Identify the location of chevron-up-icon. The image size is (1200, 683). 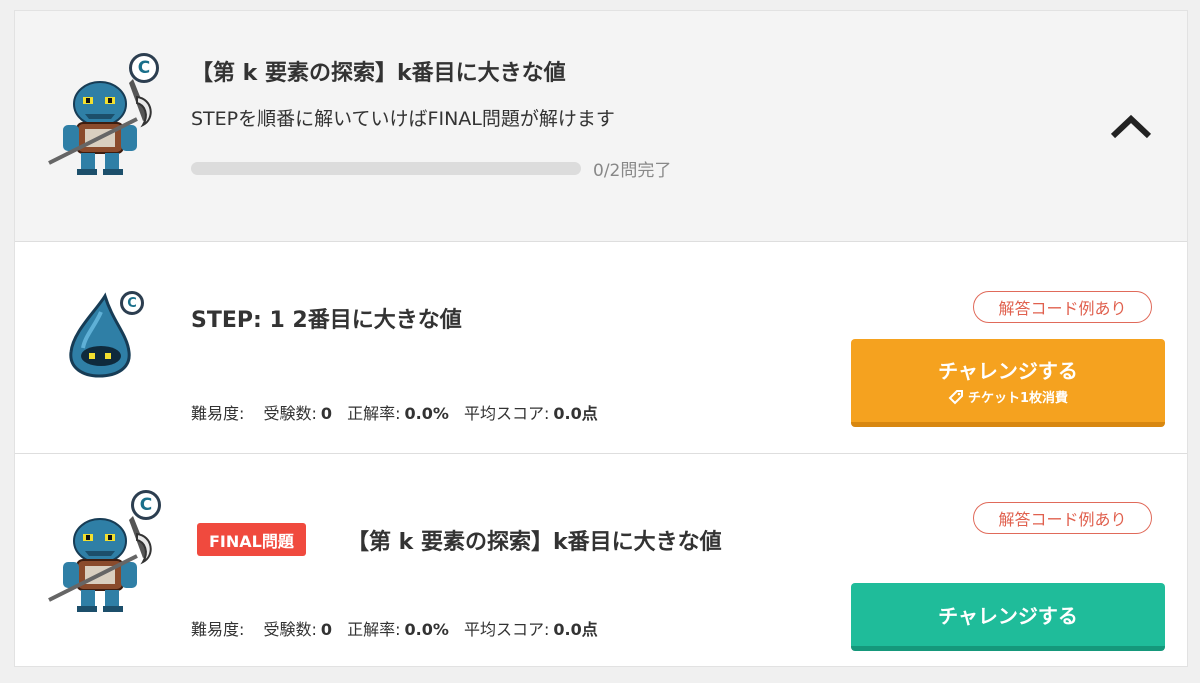
(1131, 126).